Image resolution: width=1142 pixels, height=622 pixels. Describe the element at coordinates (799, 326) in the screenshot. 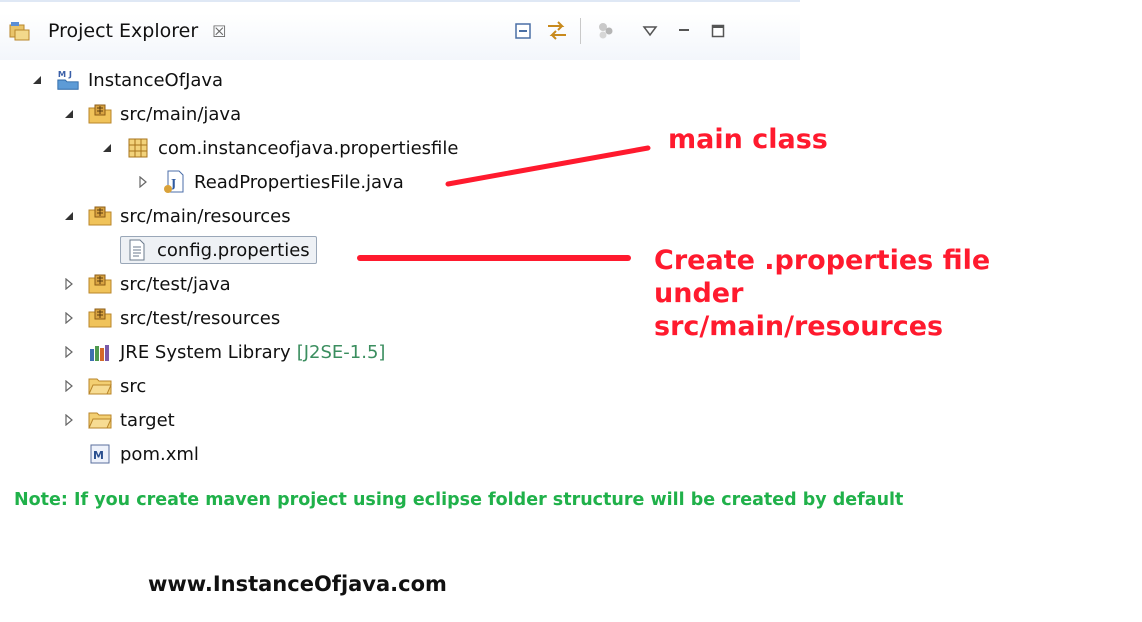

I see `annotation-line: src/main/resources` at that location.